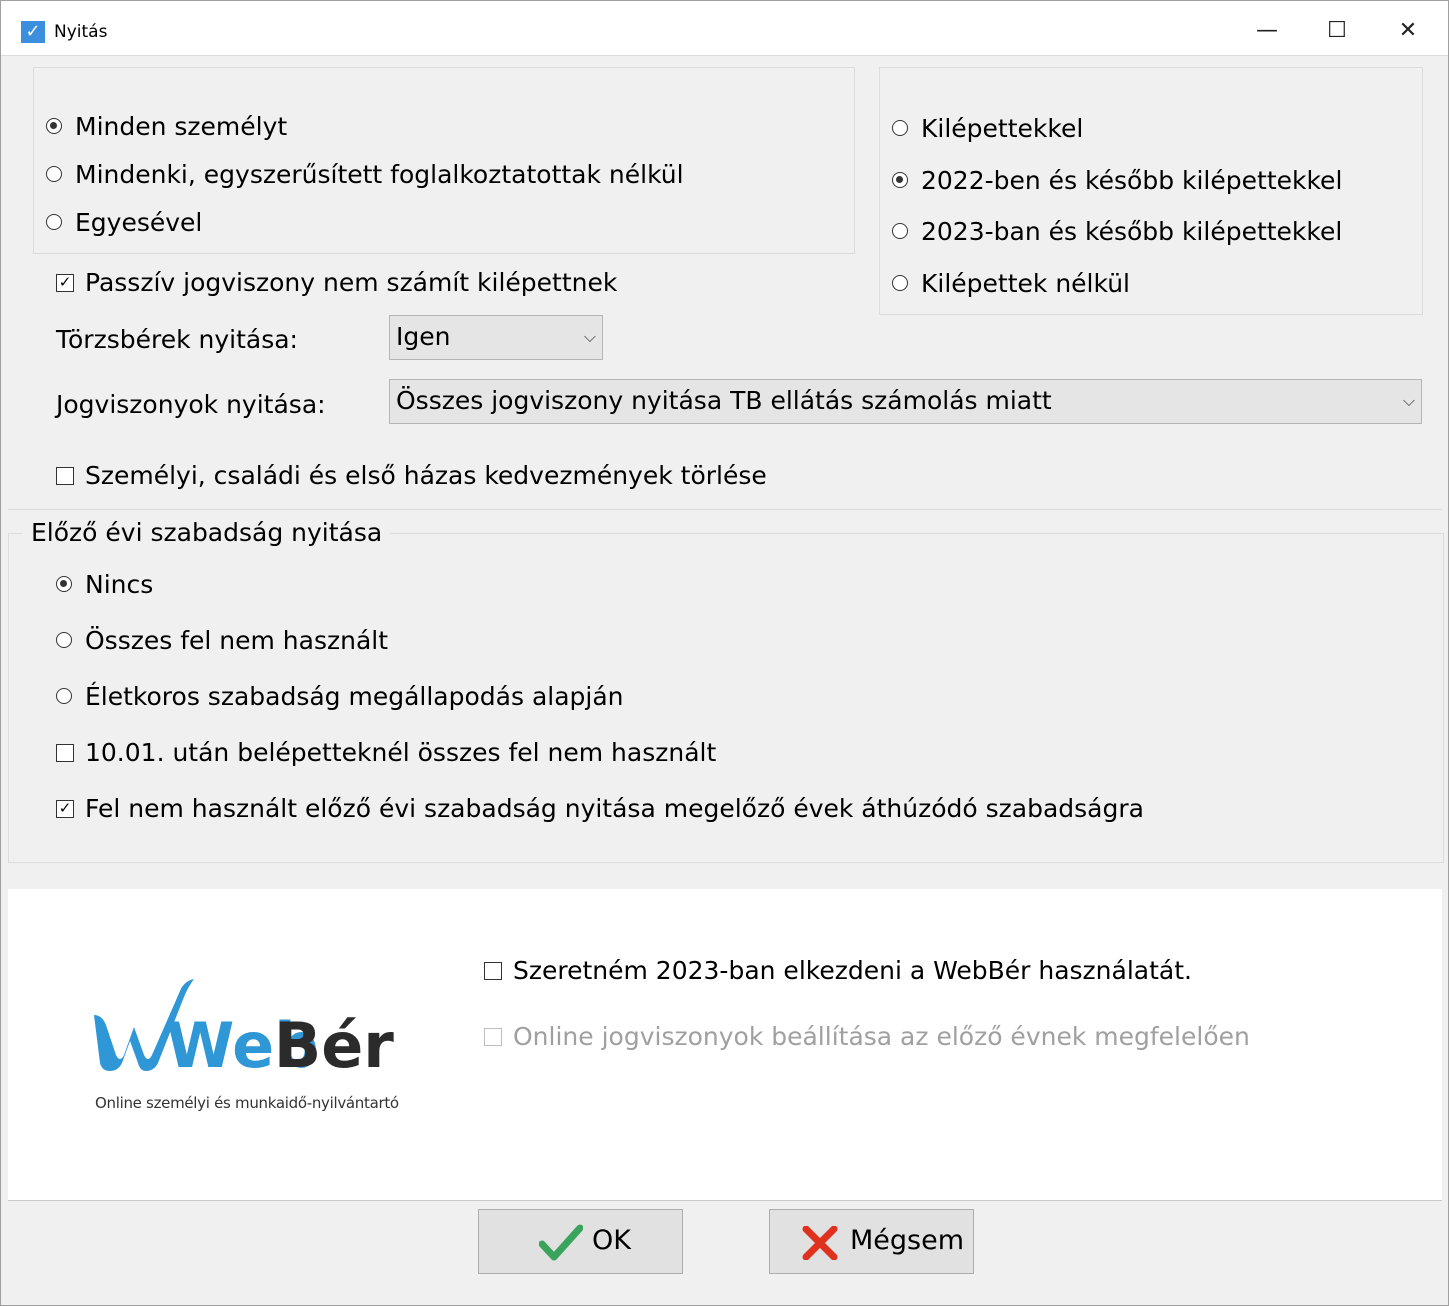 Image resolution: width=1449 pixels, height=1306 pixels. What do you see at coordinates (820, 1243) in the screenshot?
I see `x-icon` at bounding box center [820, 1243].